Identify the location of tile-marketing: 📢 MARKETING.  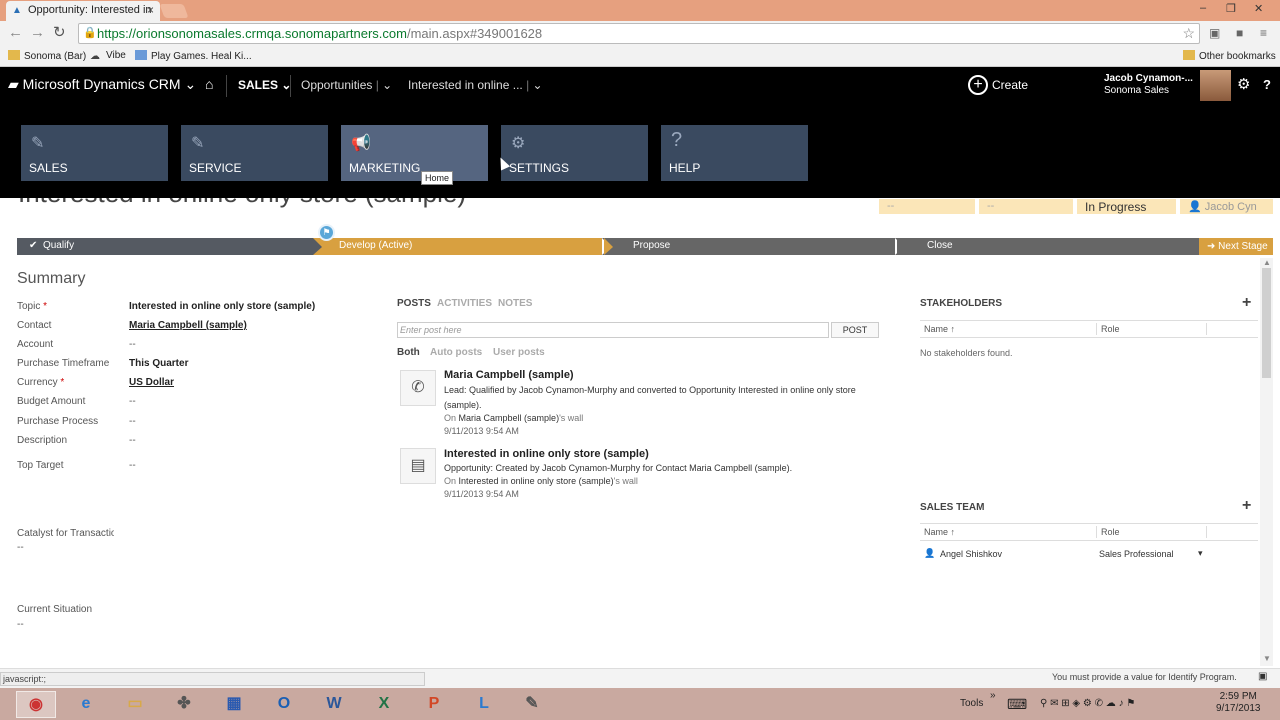
(414, 153).